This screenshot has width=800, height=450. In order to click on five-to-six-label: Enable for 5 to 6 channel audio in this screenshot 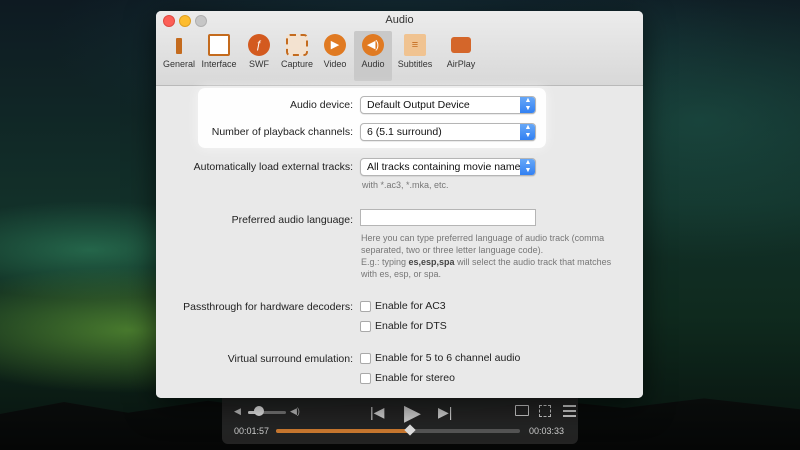, I will do `click(448, 358)`.